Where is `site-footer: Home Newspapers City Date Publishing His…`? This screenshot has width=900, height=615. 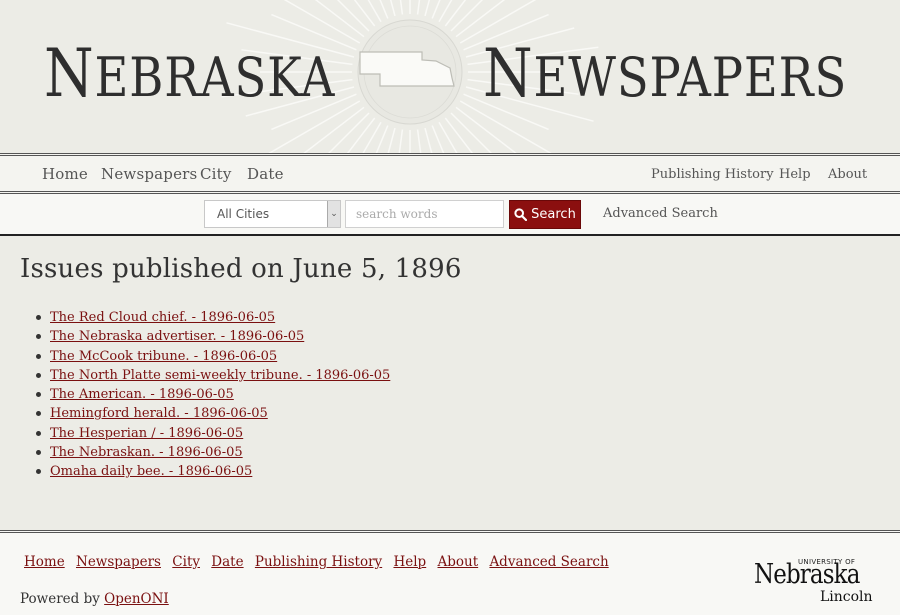
site-footer: Home Newspapers City Date Publishing His… is located at coordinates (450, 572).